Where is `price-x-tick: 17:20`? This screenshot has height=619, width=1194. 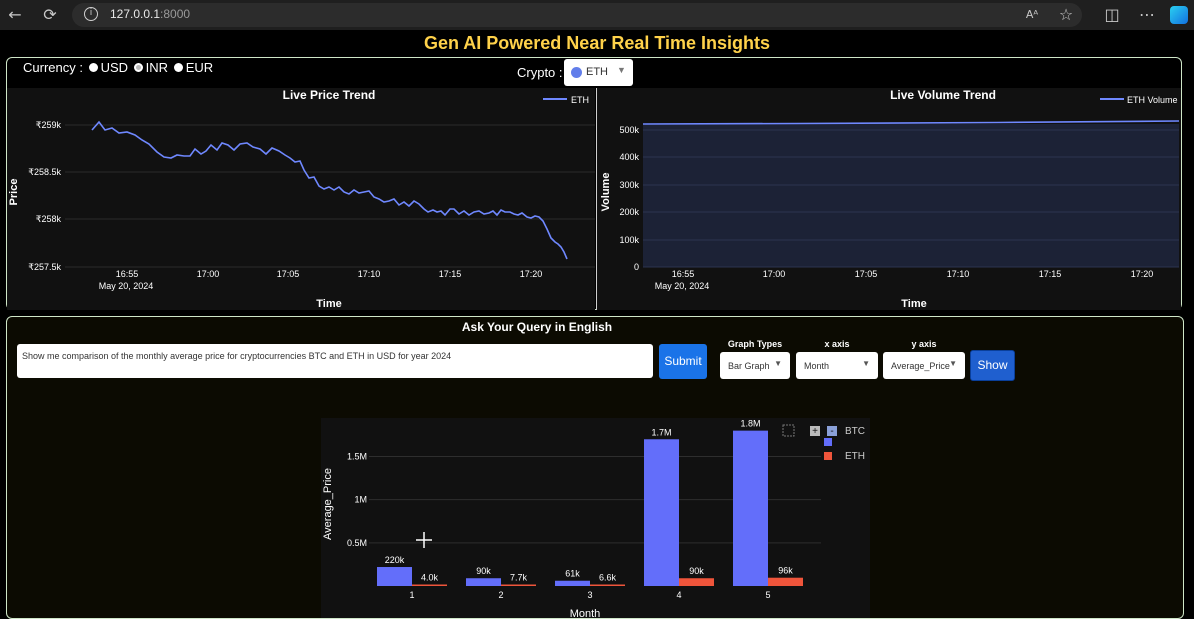 price-x-tick: 17:20 is located at coordinates (531, 274).